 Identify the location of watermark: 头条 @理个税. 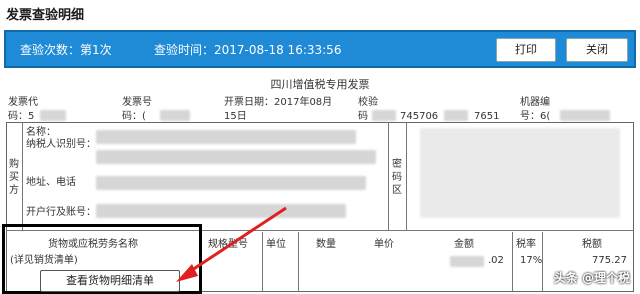
(591, 278).